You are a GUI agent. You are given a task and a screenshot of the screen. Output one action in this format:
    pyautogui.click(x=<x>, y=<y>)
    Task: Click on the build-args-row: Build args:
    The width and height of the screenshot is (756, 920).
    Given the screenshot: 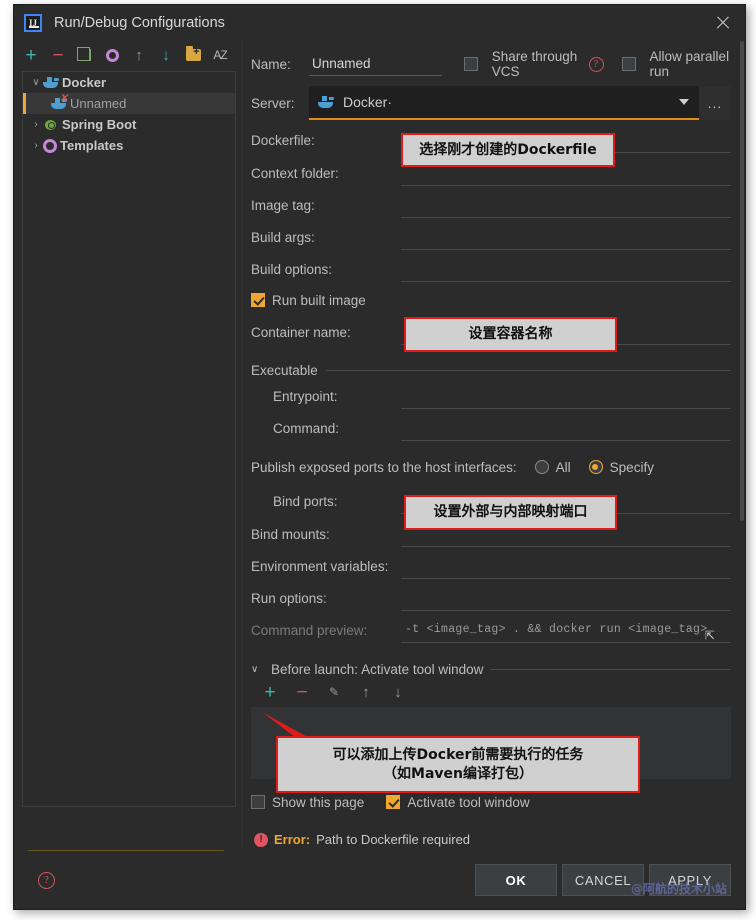 What is the action you would take?
    pyautogui.click(x=491, y=237)
    